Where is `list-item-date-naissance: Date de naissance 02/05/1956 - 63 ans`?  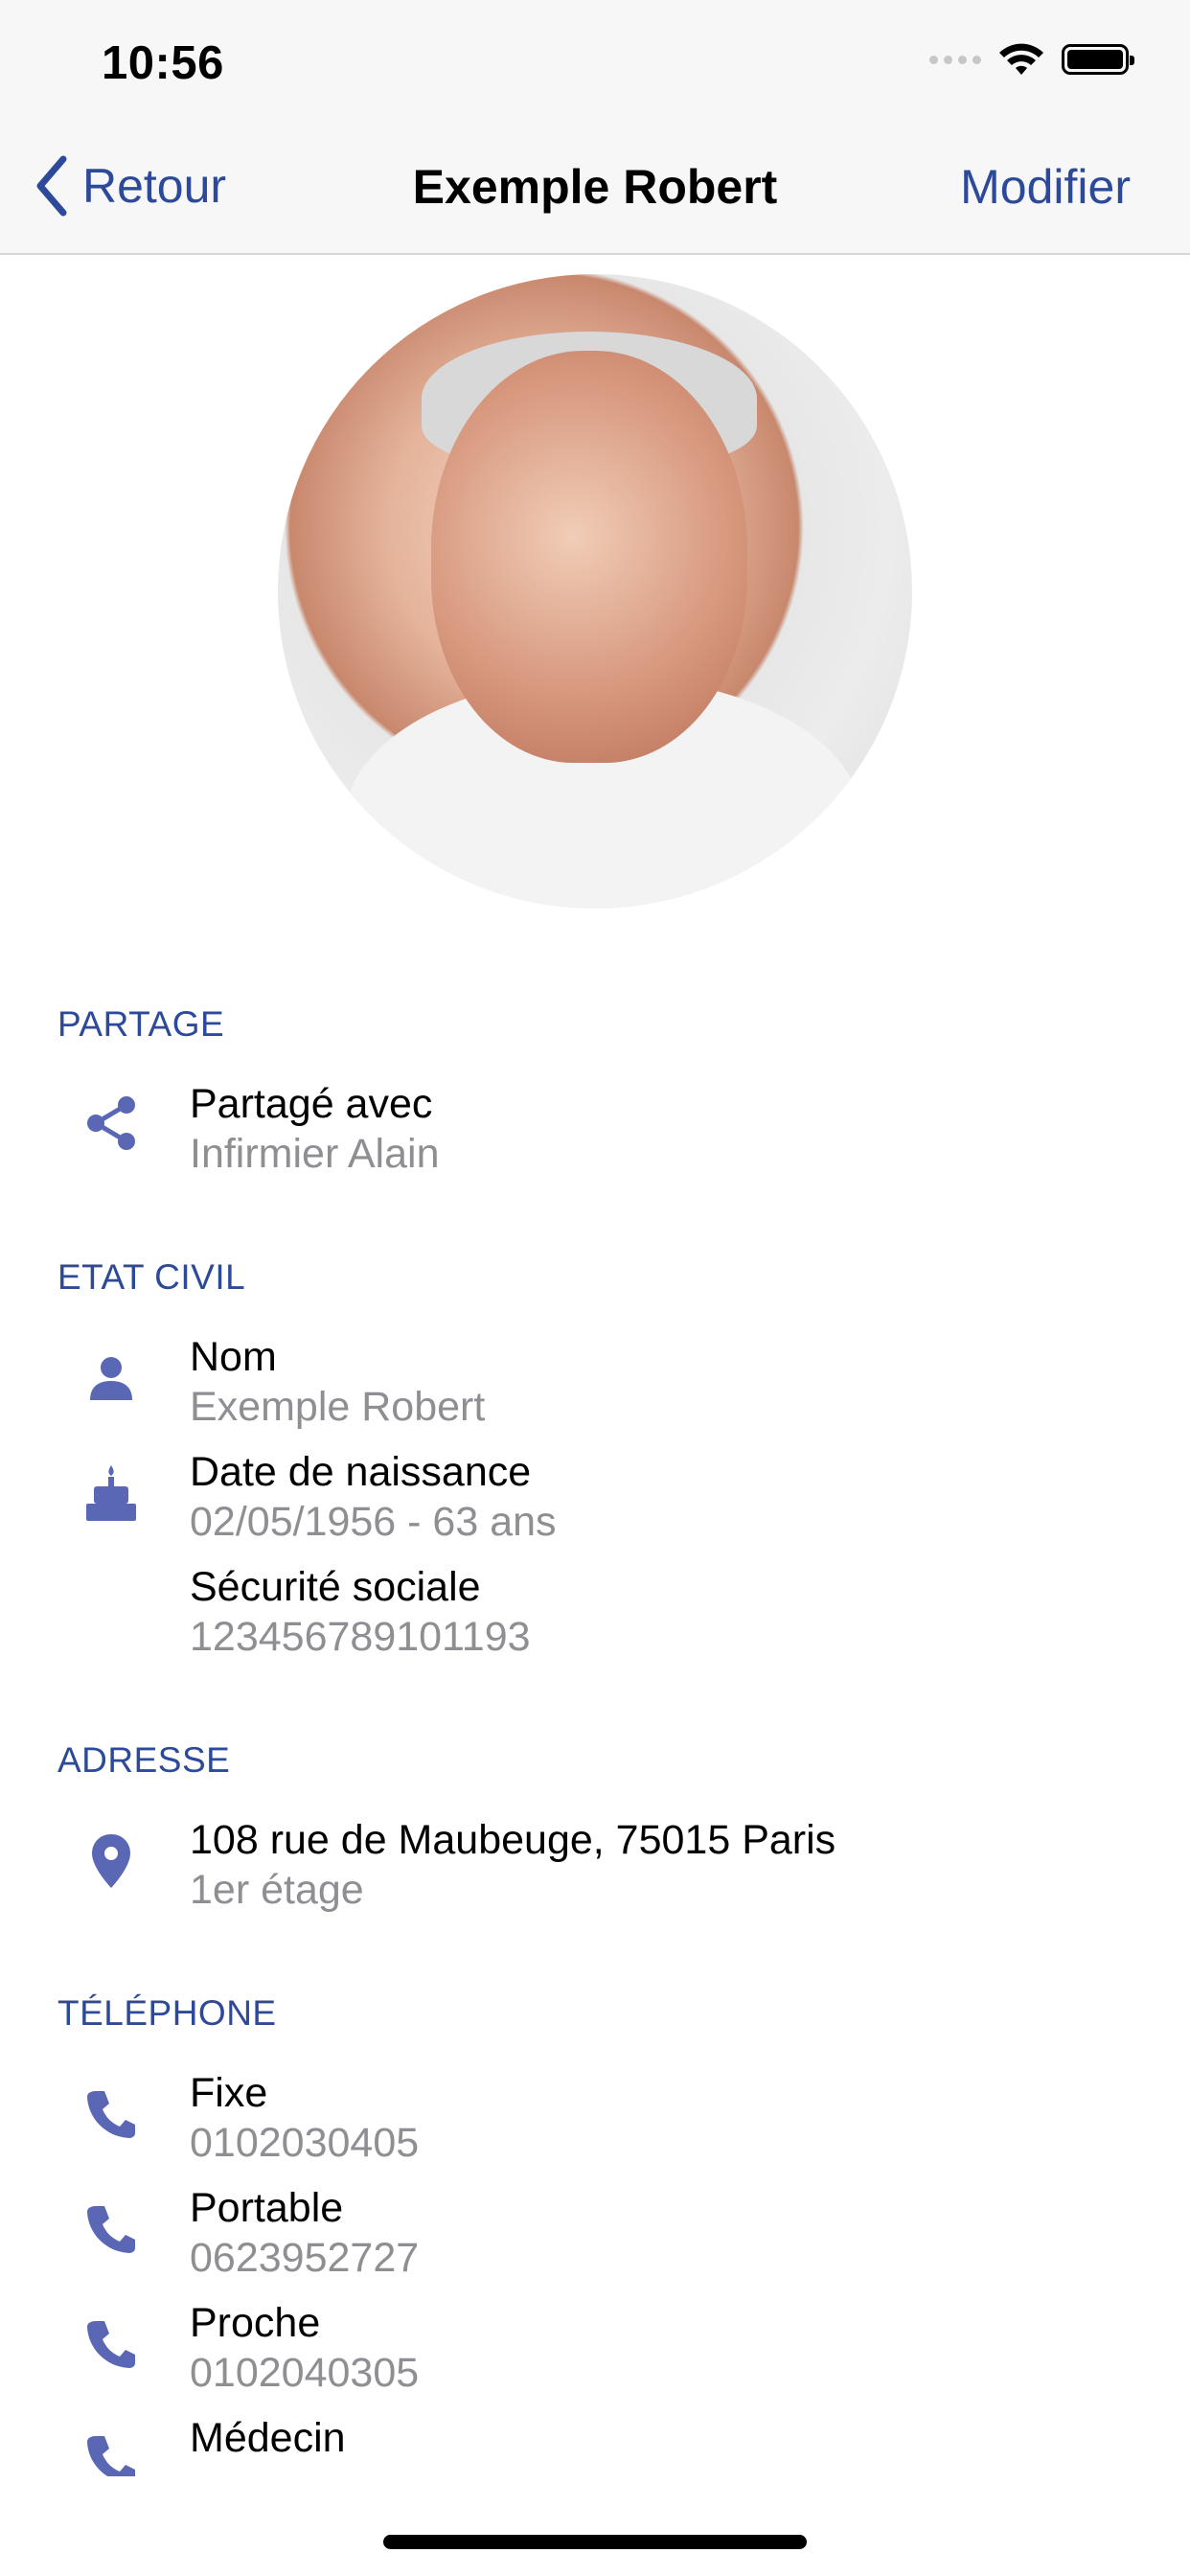
list-item-date-naissance: Date de naissance 02/05/1956 - 63 ans is located at coordinates (595, 1500).